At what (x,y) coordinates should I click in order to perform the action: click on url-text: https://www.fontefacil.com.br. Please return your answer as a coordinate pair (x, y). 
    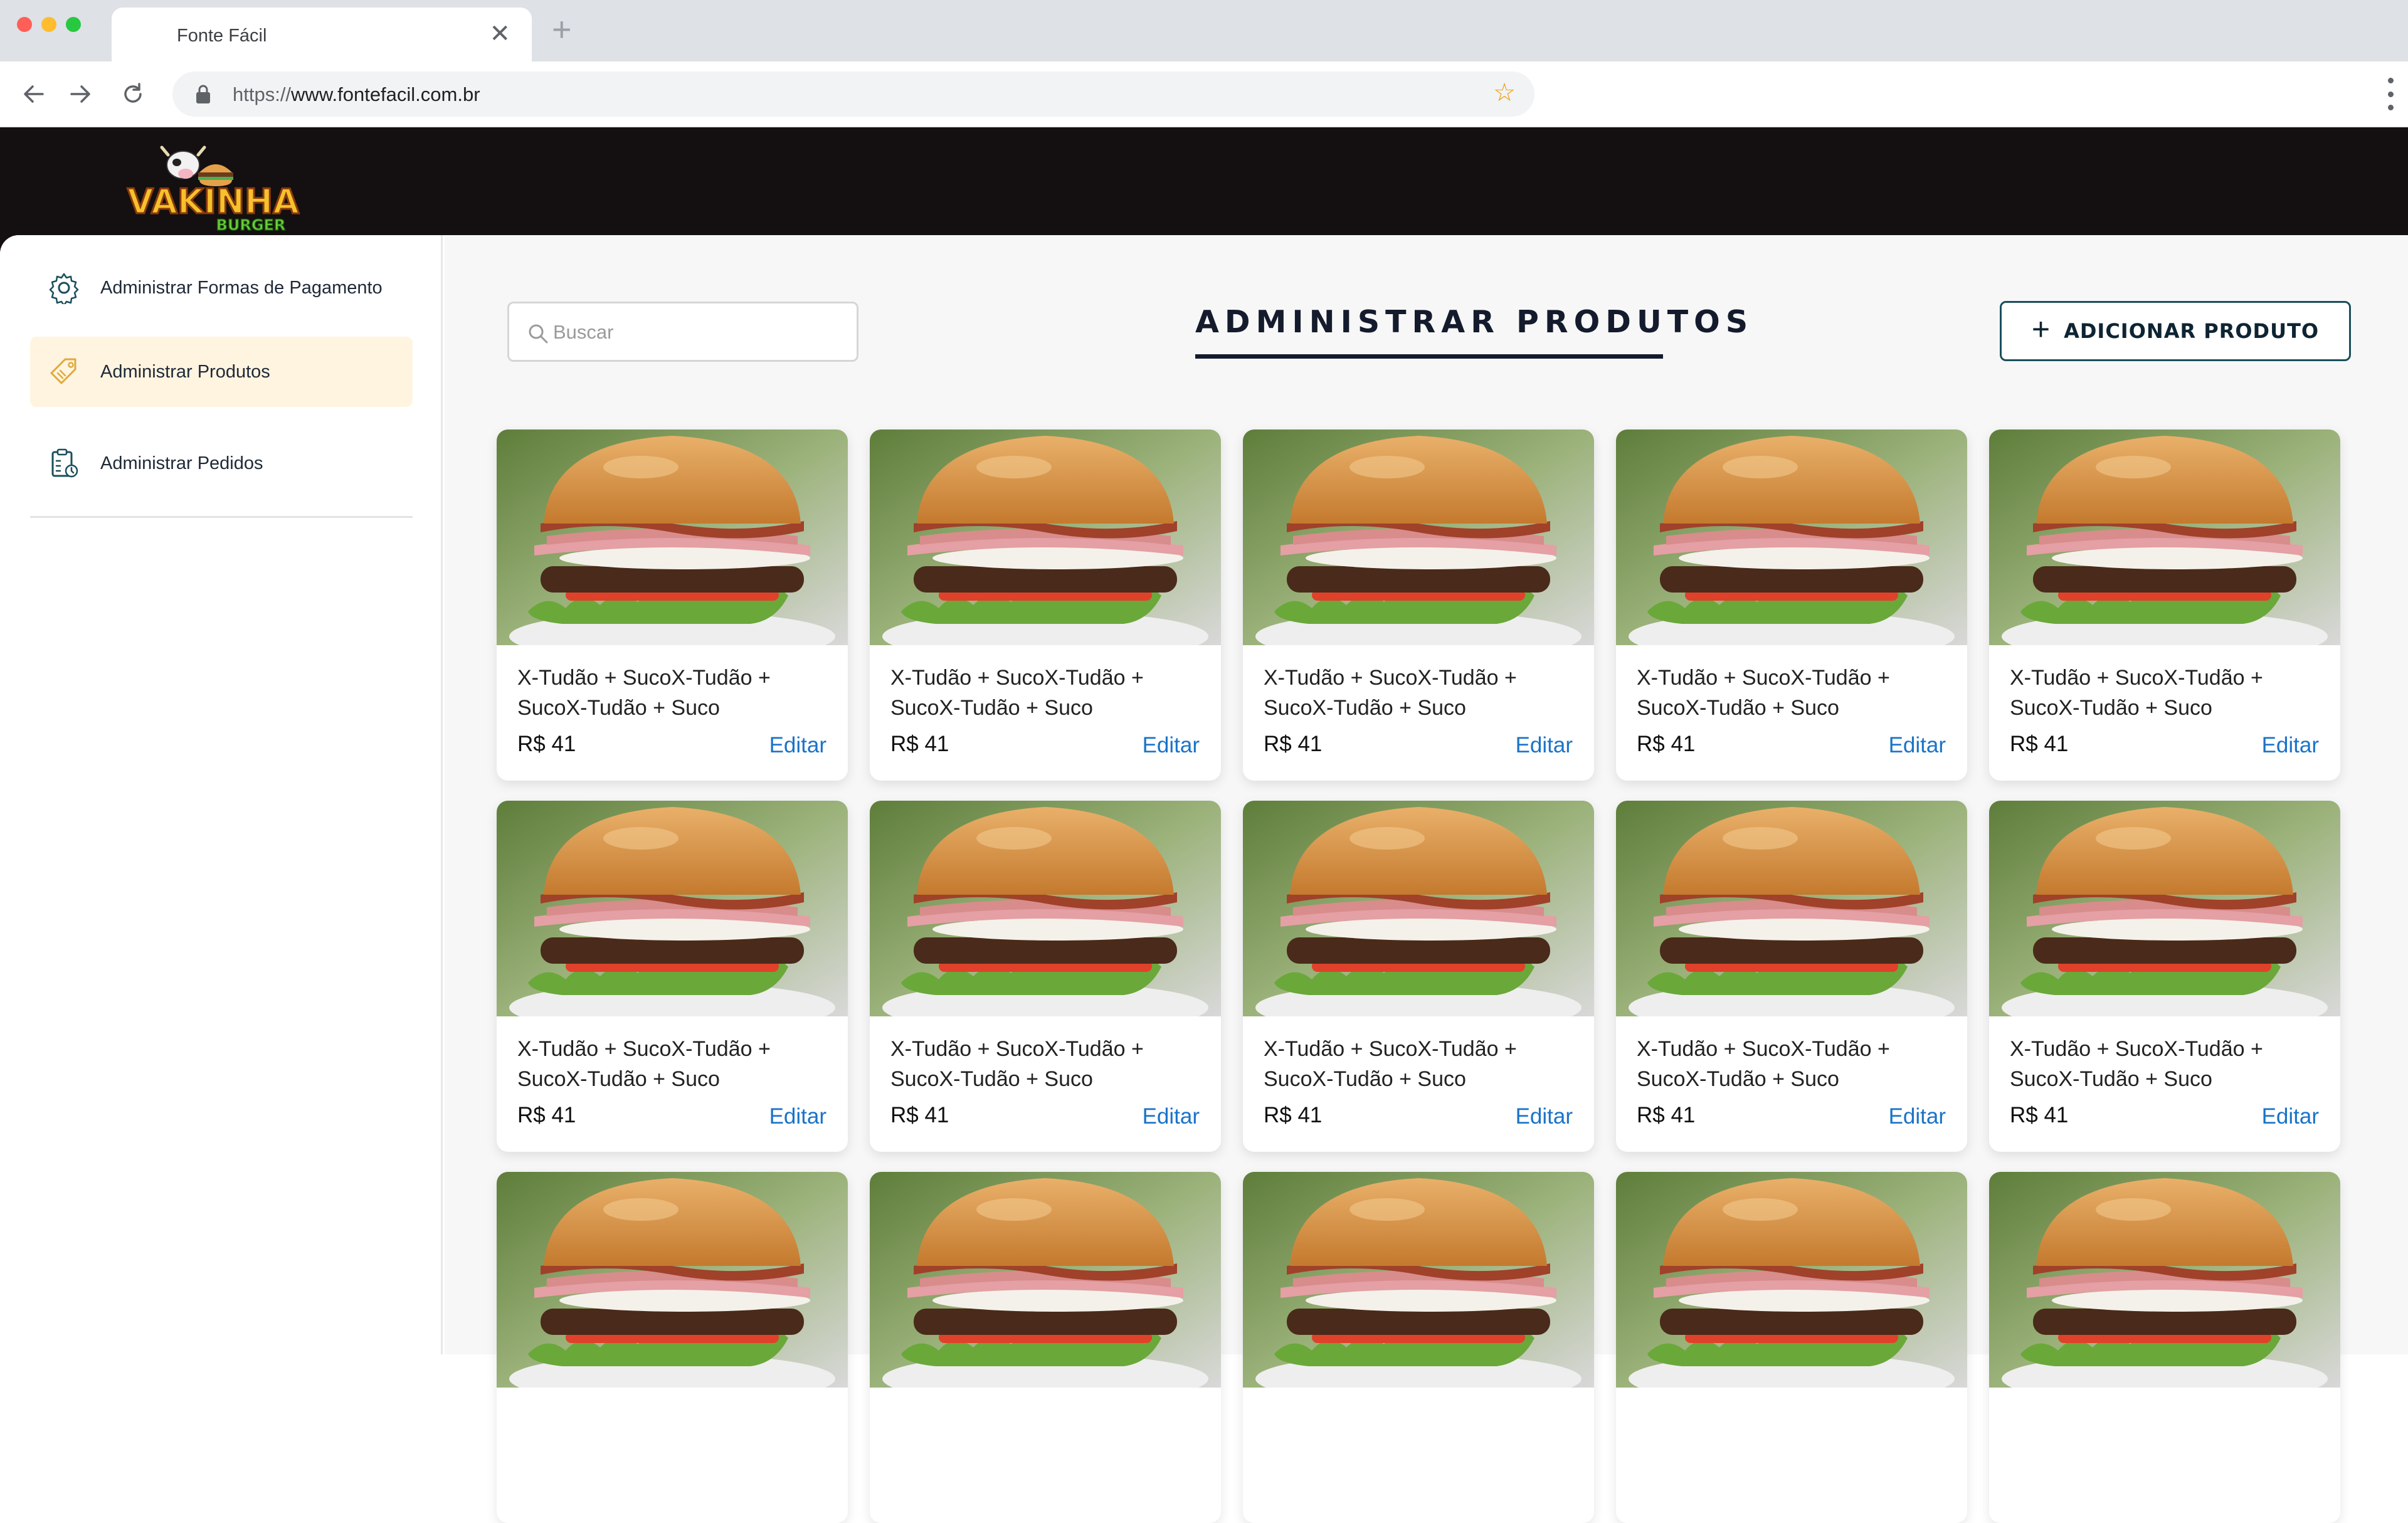
    Looking at the image, I should click on (356, 94).